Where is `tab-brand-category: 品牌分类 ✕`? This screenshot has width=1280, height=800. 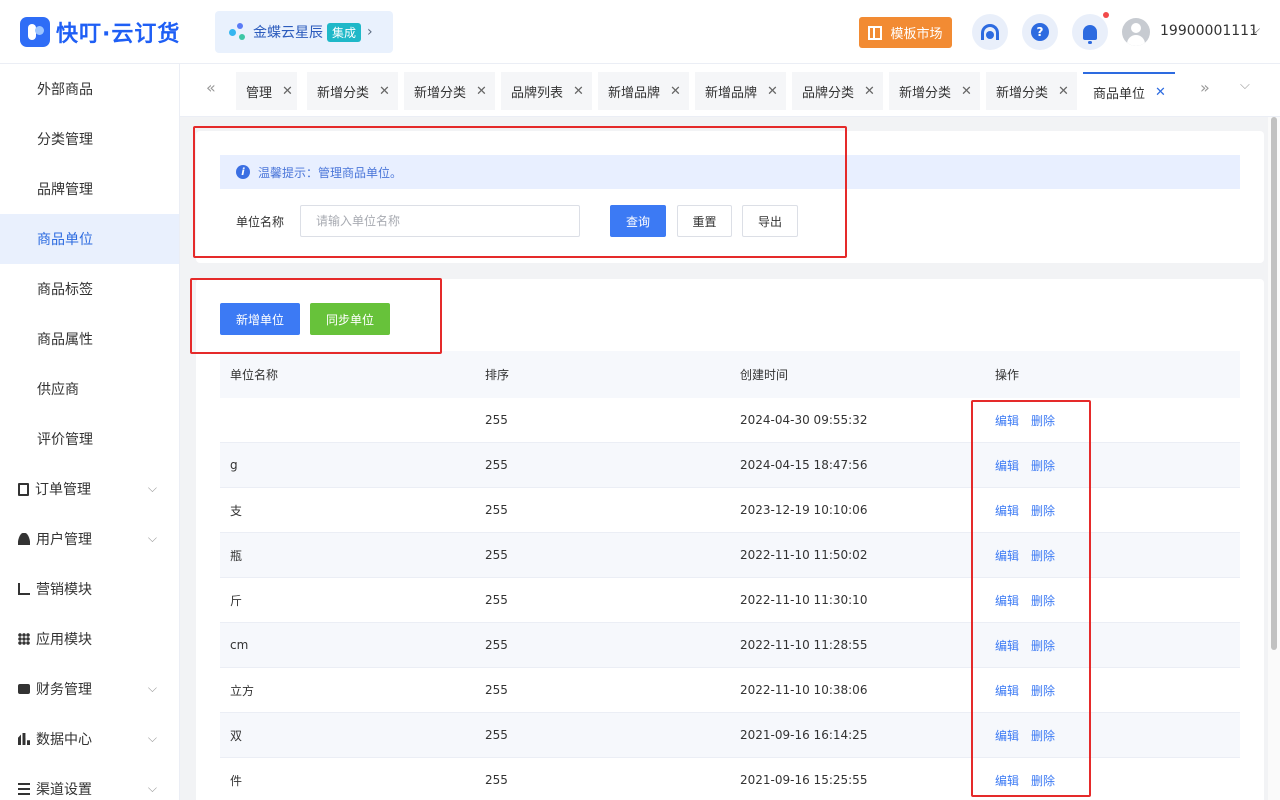 tab-brand-category: 品牌分类 ✕ is located at coordinates (837, 91).